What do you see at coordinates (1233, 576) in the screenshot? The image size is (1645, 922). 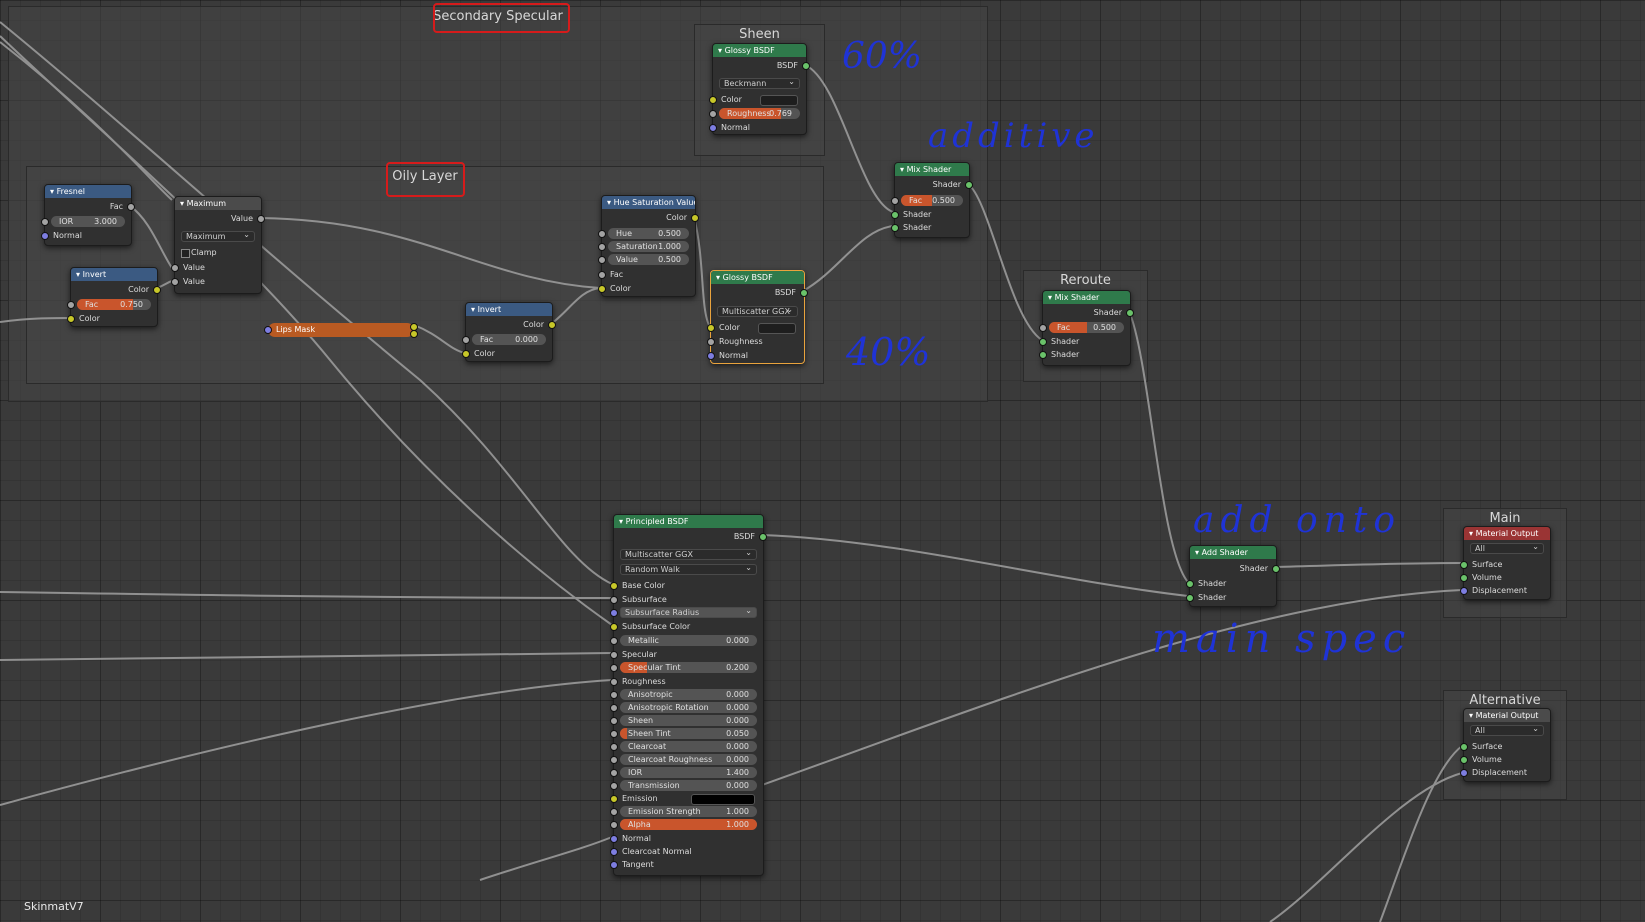 I see `node-add-shader: Add Shader Shader Shader Shader` at bounding box center [1233, 576].